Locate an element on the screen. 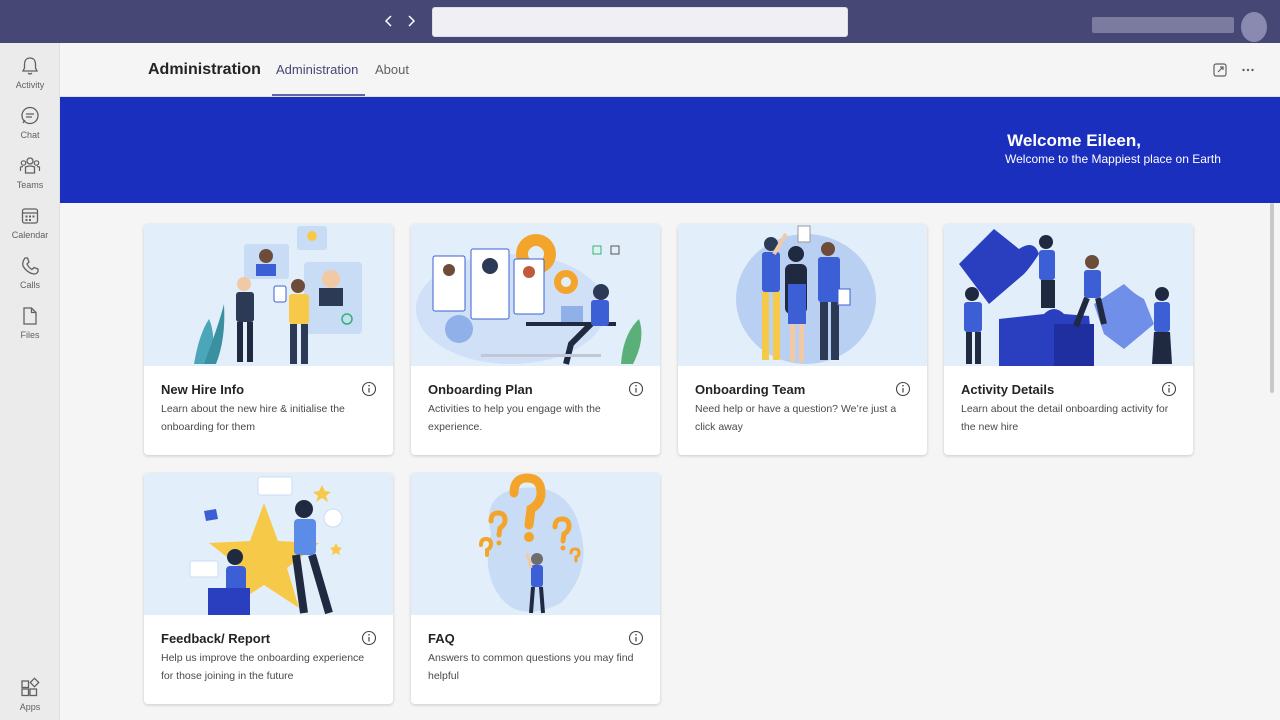 Image resolution: width=1280 pixels, height=720 pixels. calendar-icon is located at coordinates (30, 216).